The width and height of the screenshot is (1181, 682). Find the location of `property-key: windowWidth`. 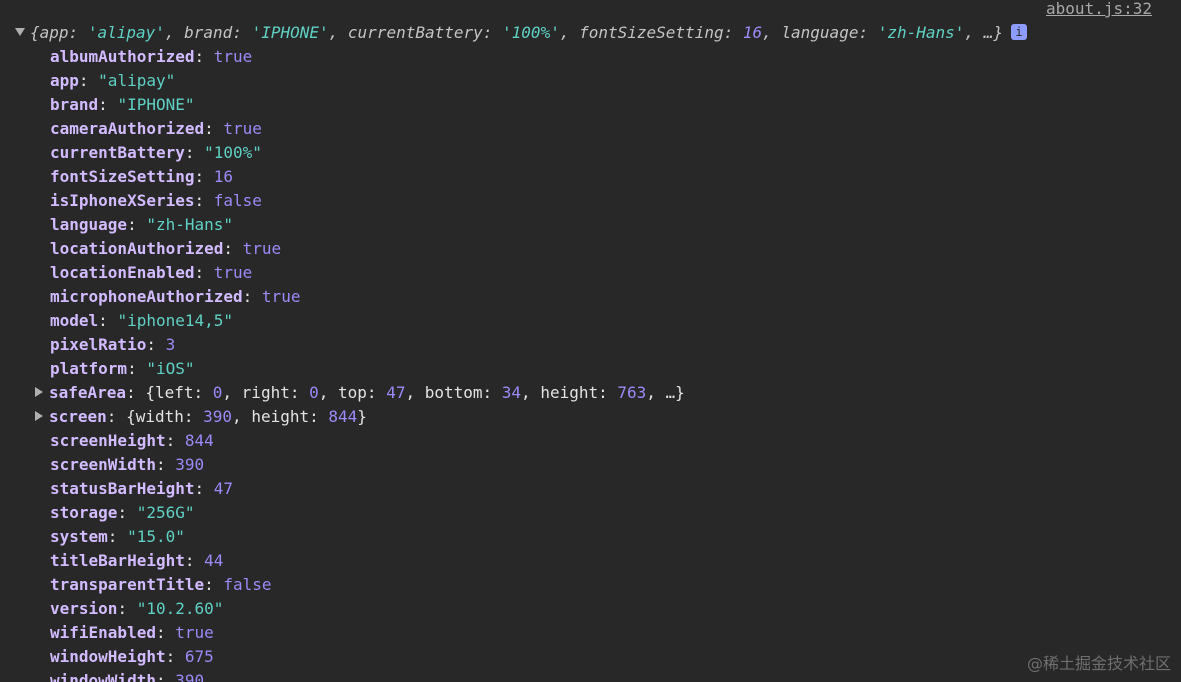

property-key: windowWidth is located at coordinates (103, 676).